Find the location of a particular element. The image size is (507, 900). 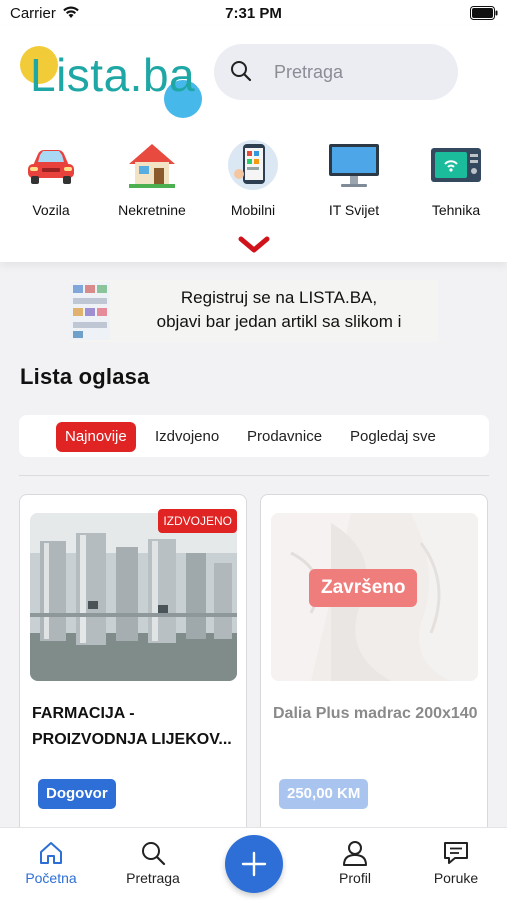

filter-najnovije: Najnovije is located at coordinates (96, 437).